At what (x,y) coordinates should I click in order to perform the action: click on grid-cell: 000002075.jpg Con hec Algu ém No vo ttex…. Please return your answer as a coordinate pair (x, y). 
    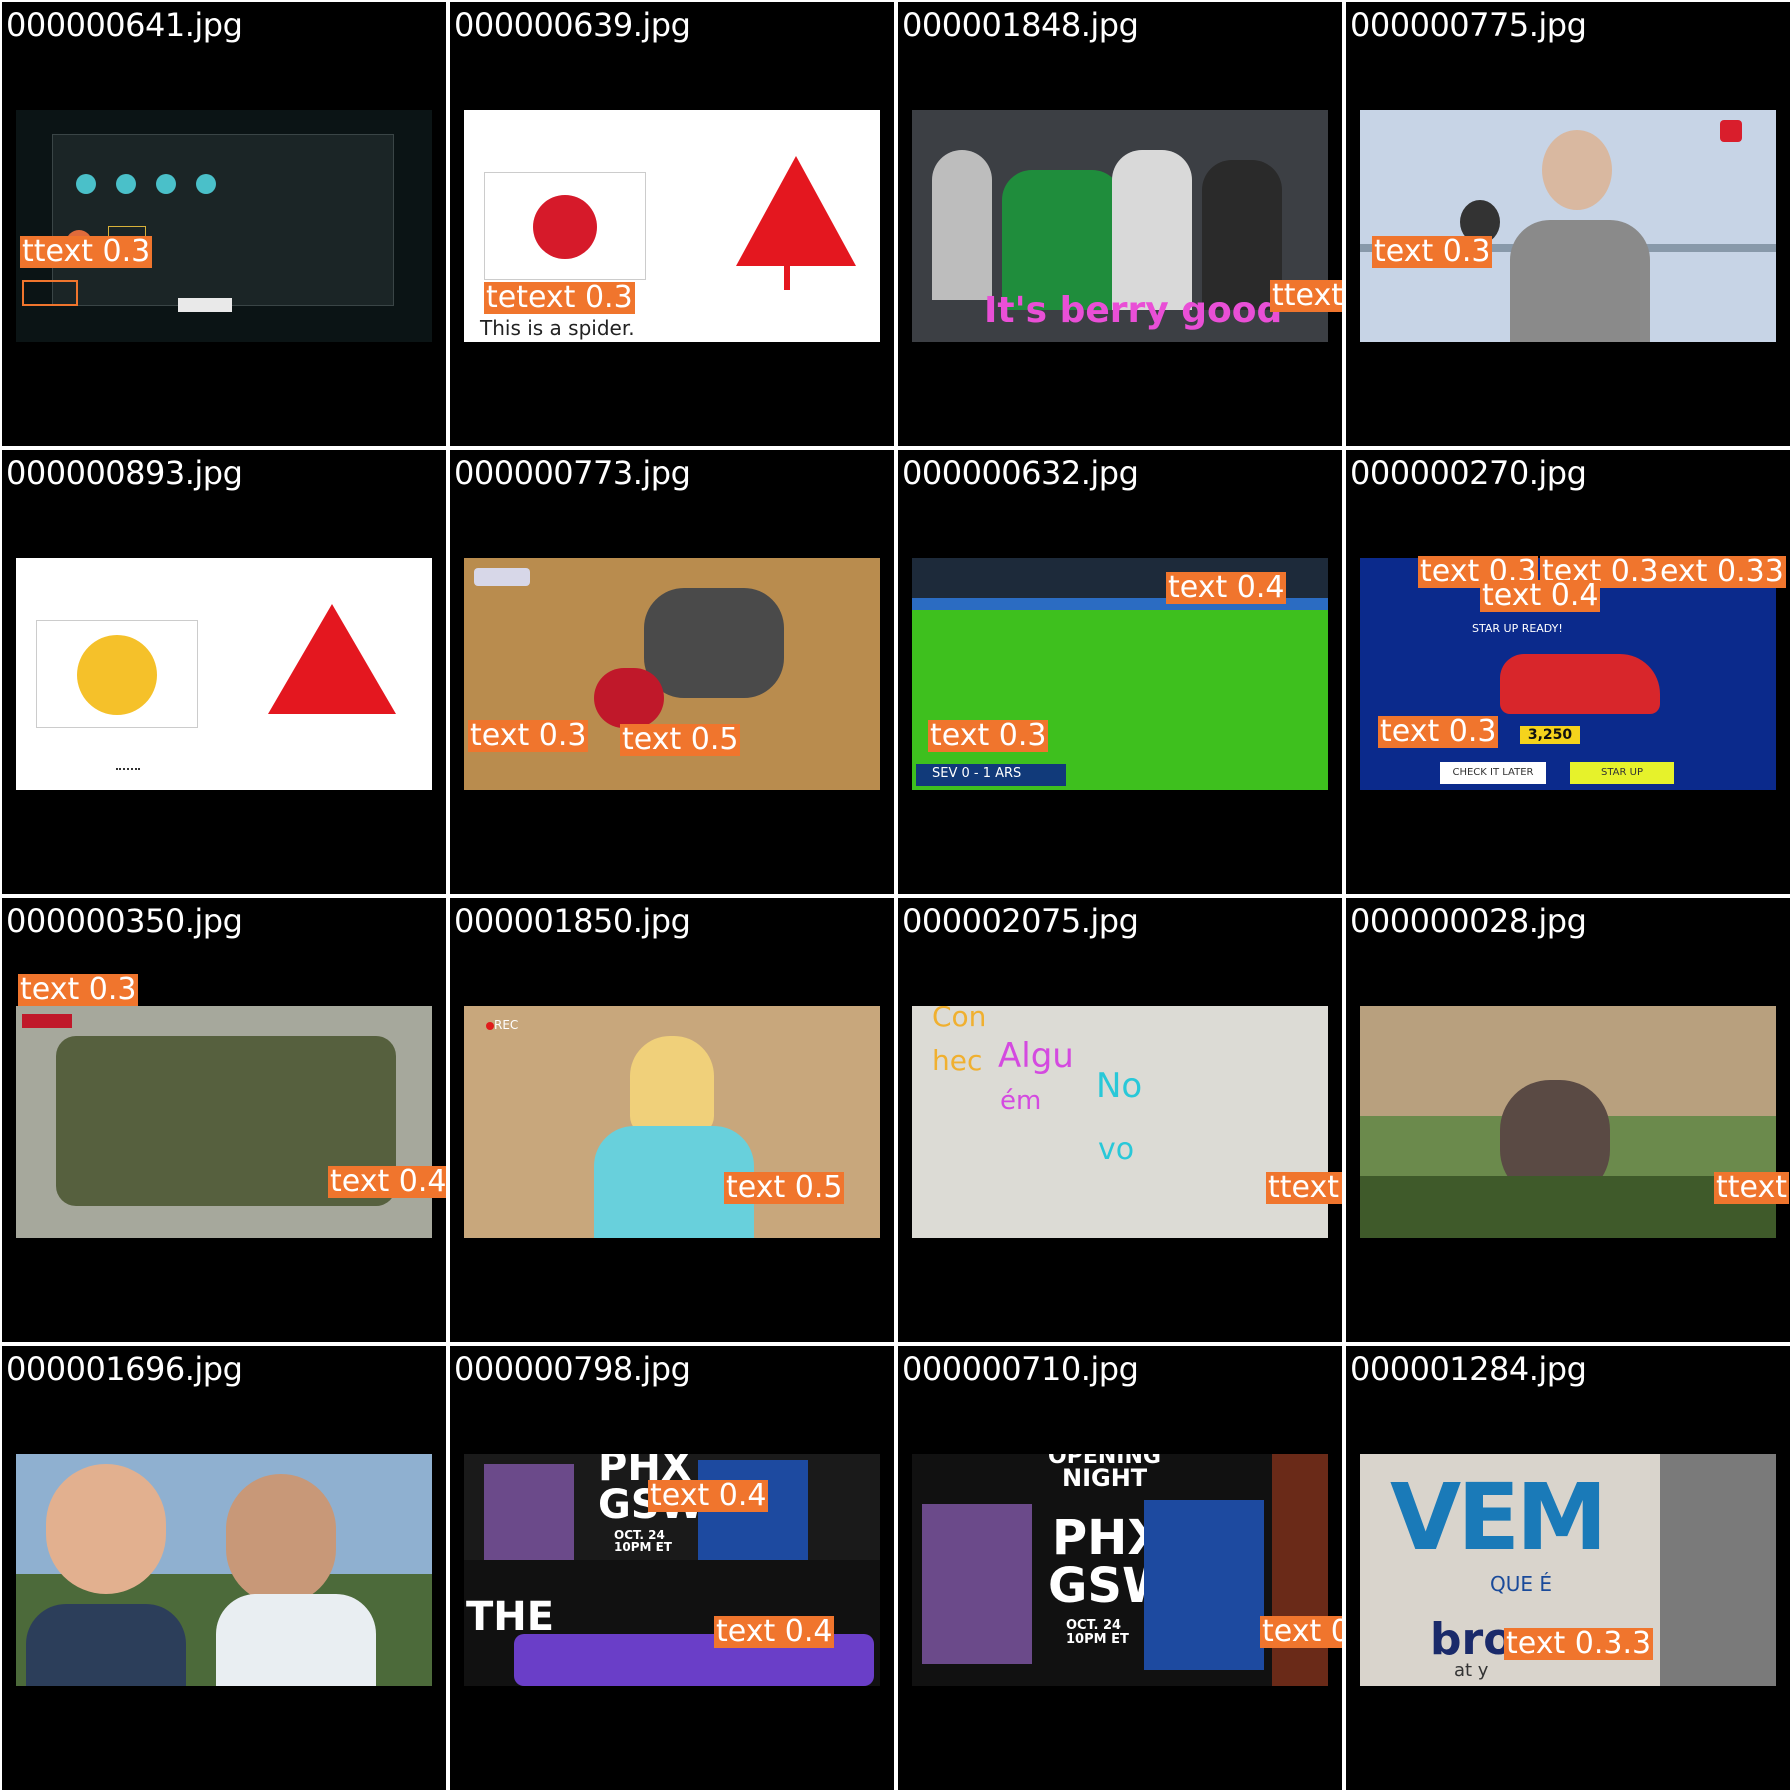
    Looking at the image, I should click on (1120, 1120).